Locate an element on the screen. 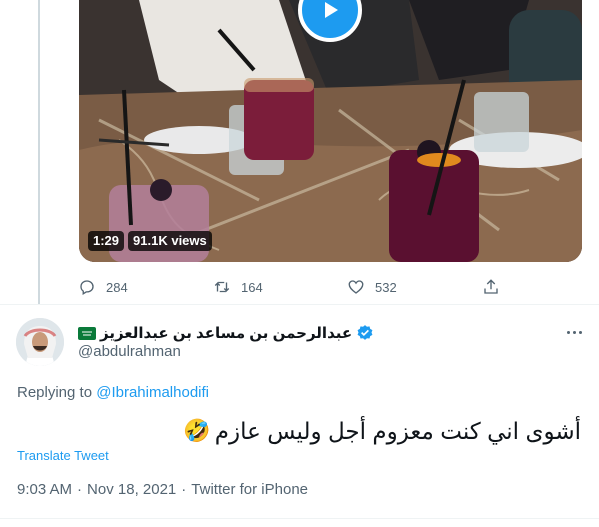 The height and width of the screenshot is (527, 599). replying-to: Replying to @Ibrahimalhodifi is located at coordinates (113, 392).